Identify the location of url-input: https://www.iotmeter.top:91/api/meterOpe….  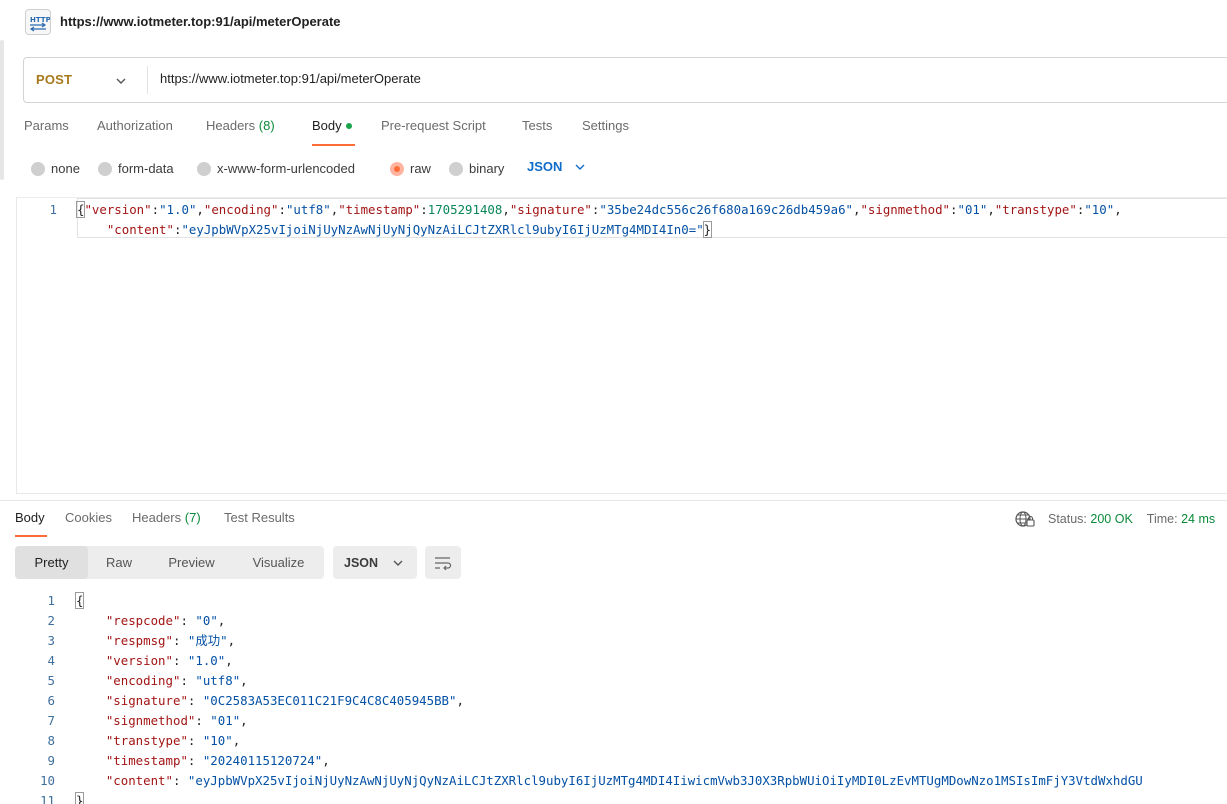
(290, 78).